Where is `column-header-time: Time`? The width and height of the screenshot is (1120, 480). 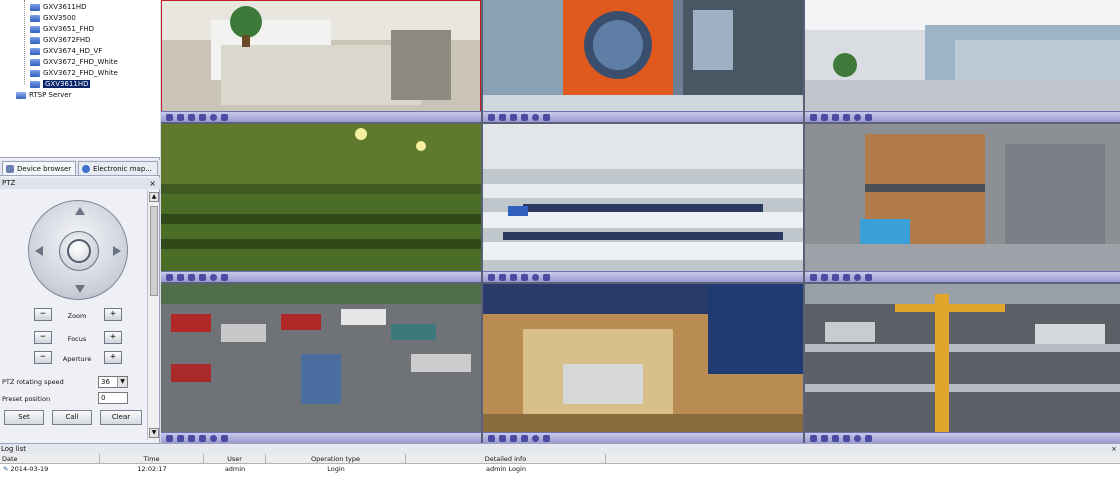
column-header-time: Time is located at coordinates (152, 459).